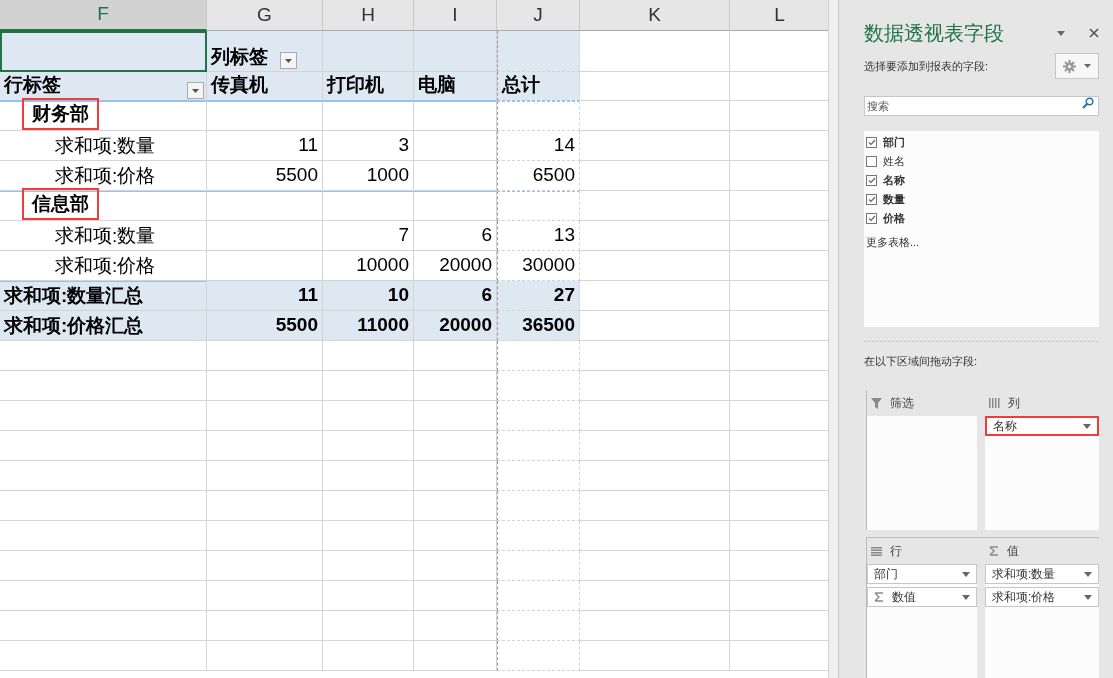 Image resolution: width=1113 pixels, height=678 pixels. What do you see at coordinates (455, 326) in the screenshot?
I see `total-value: 20000` at bounding box center [455, 326].